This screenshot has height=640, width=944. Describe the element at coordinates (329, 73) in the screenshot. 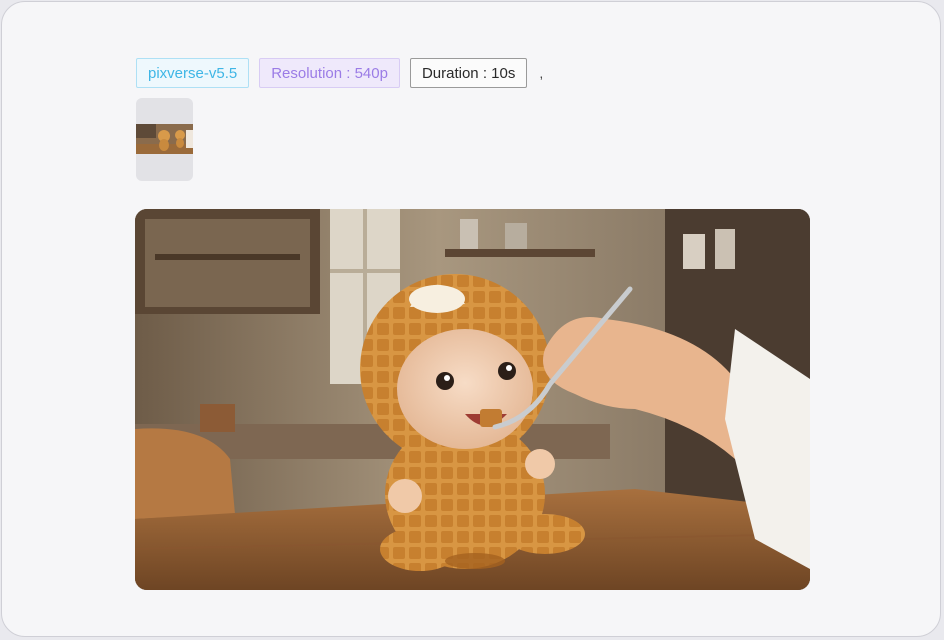

I see `resolution-tag: Resolution : 540p` at that location.